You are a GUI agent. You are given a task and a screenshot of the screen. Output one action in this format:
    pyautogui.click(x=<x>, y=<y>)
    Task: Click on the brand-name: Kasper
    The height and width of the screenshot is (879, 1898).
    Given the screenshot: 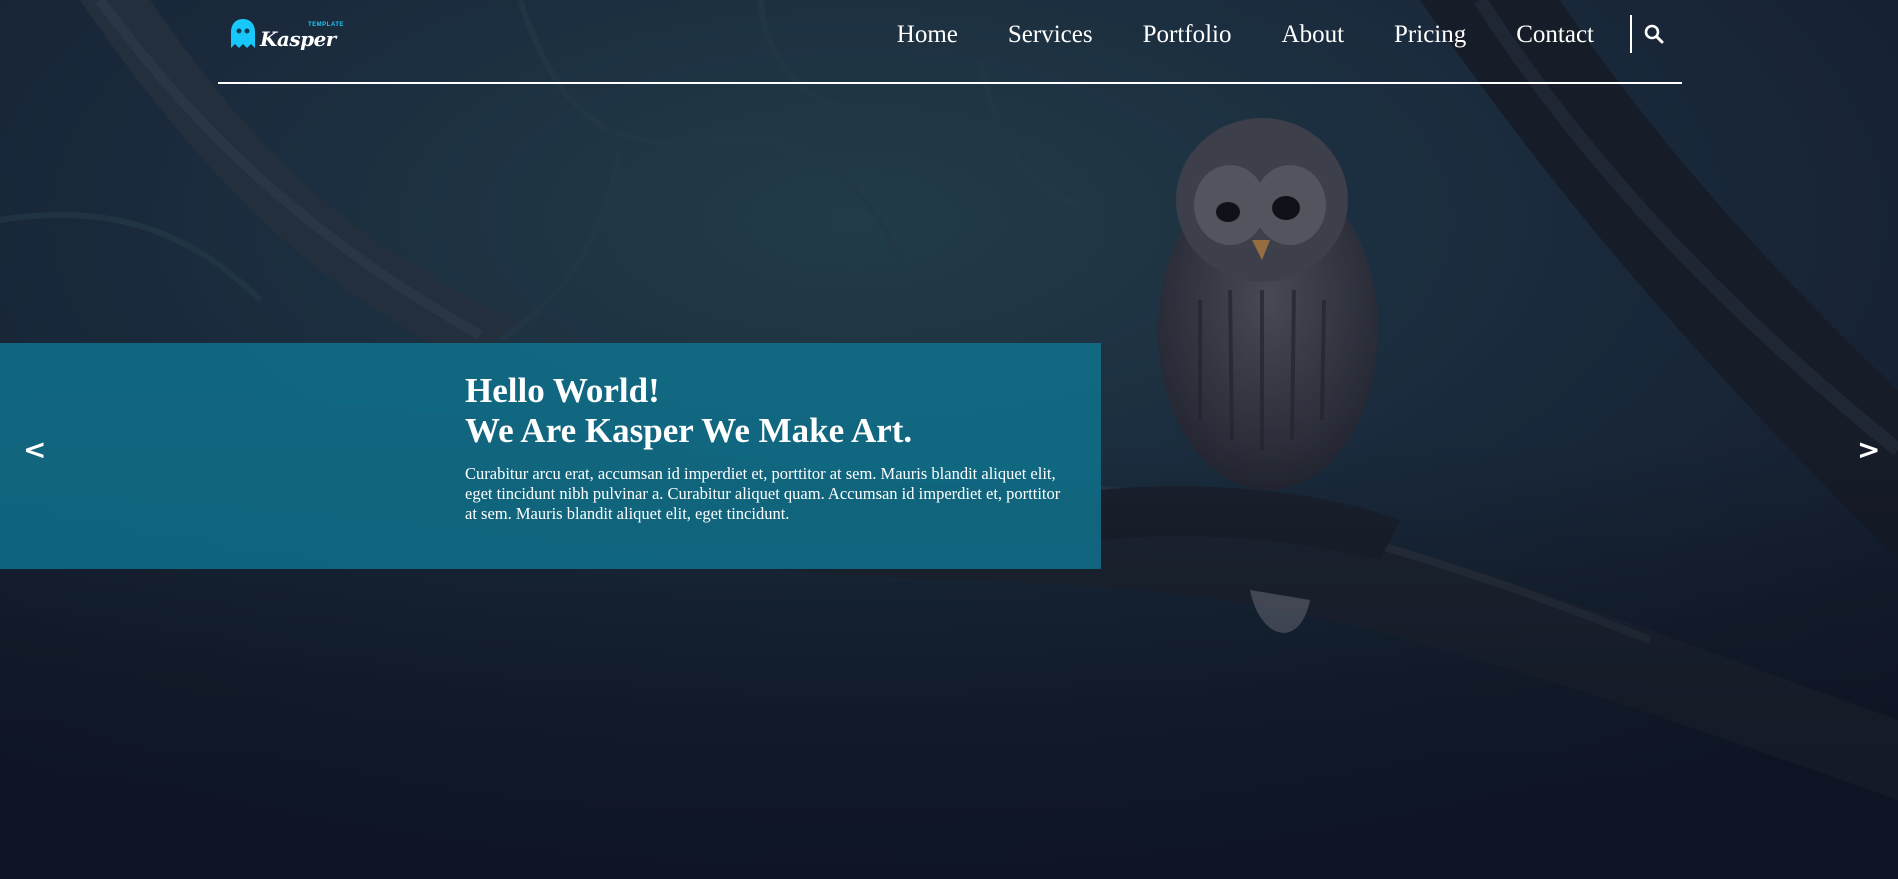 What is the action you would take?
    pyautogui.click(x=298, y=39)
    